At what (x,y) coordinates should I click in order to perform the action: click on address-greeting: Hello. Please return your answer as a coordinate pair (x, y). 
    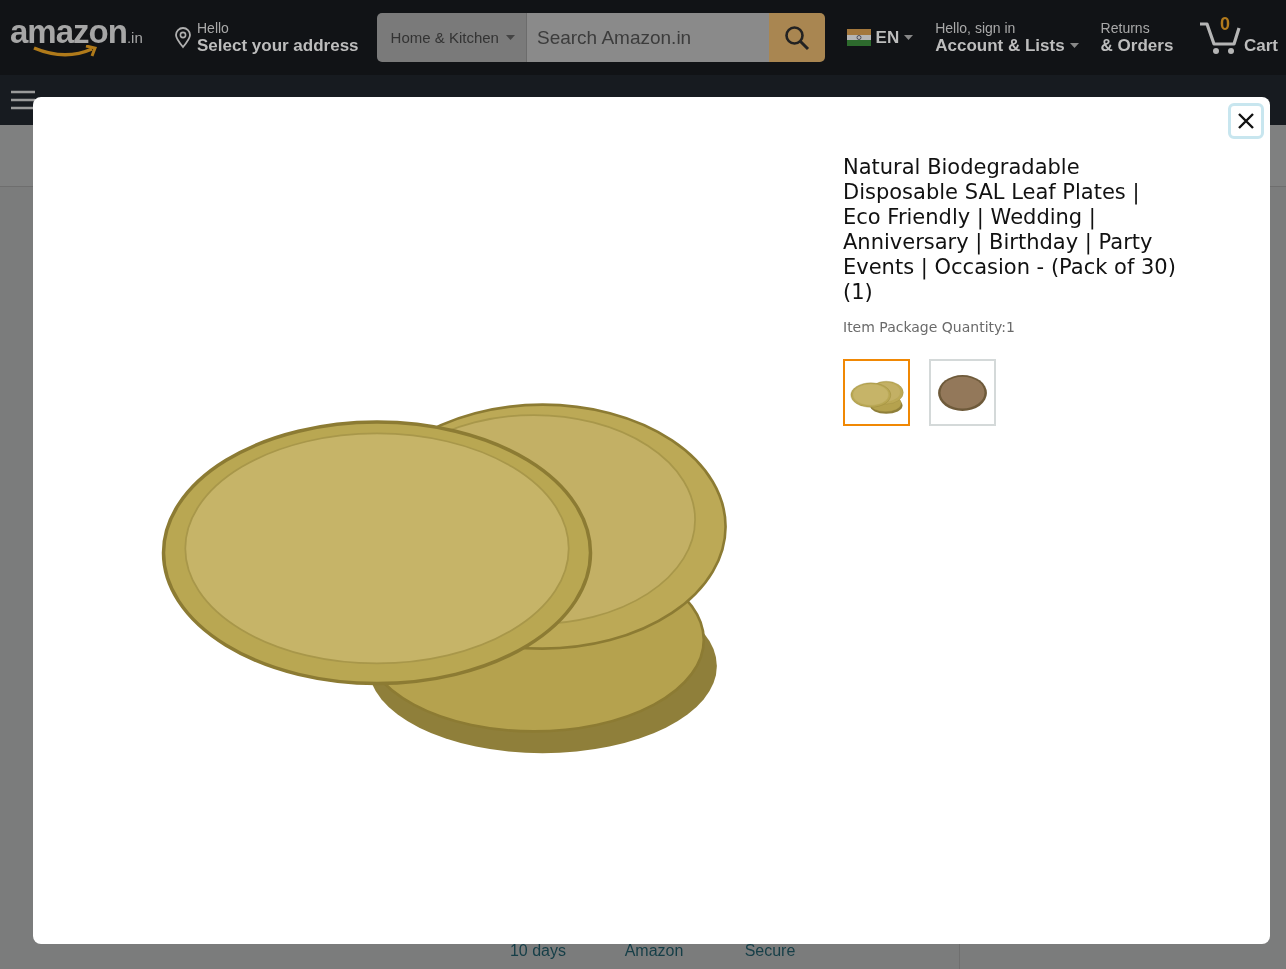
    Looking at the image, I should click on (213, 27).